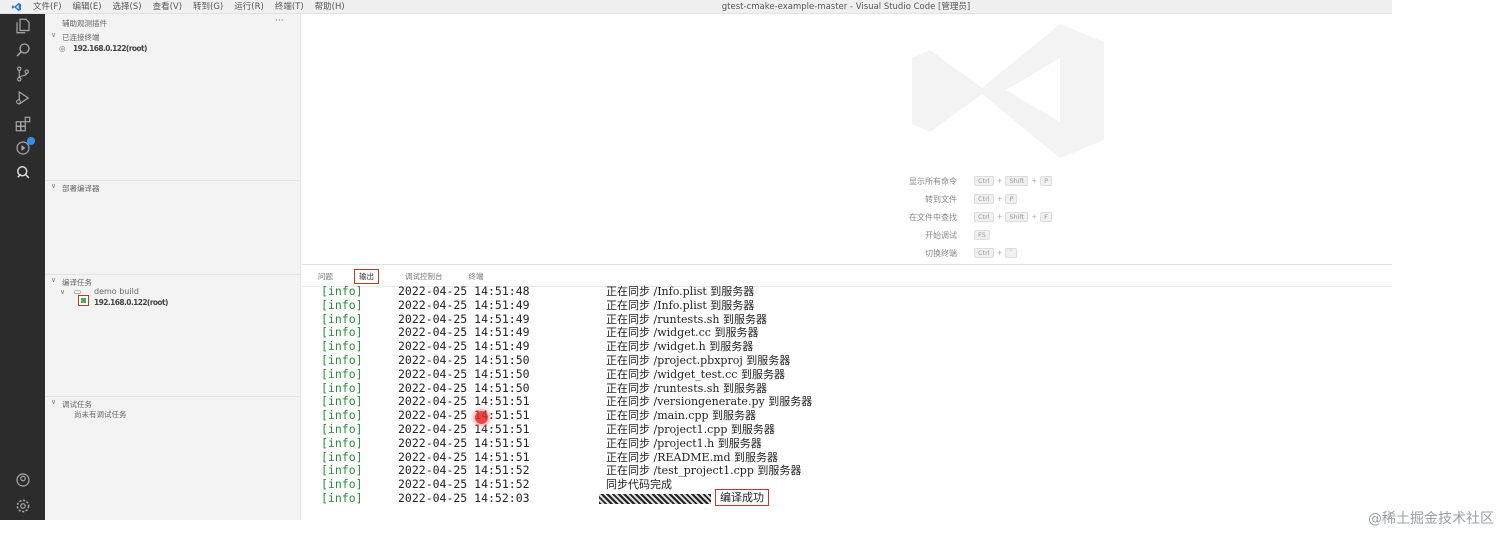 The height and width of the screenshot is (544, 1512). What do you see at coordinates (23, 50) in the screenshot?
I see `search-icon` at bounding box center [23, 50].